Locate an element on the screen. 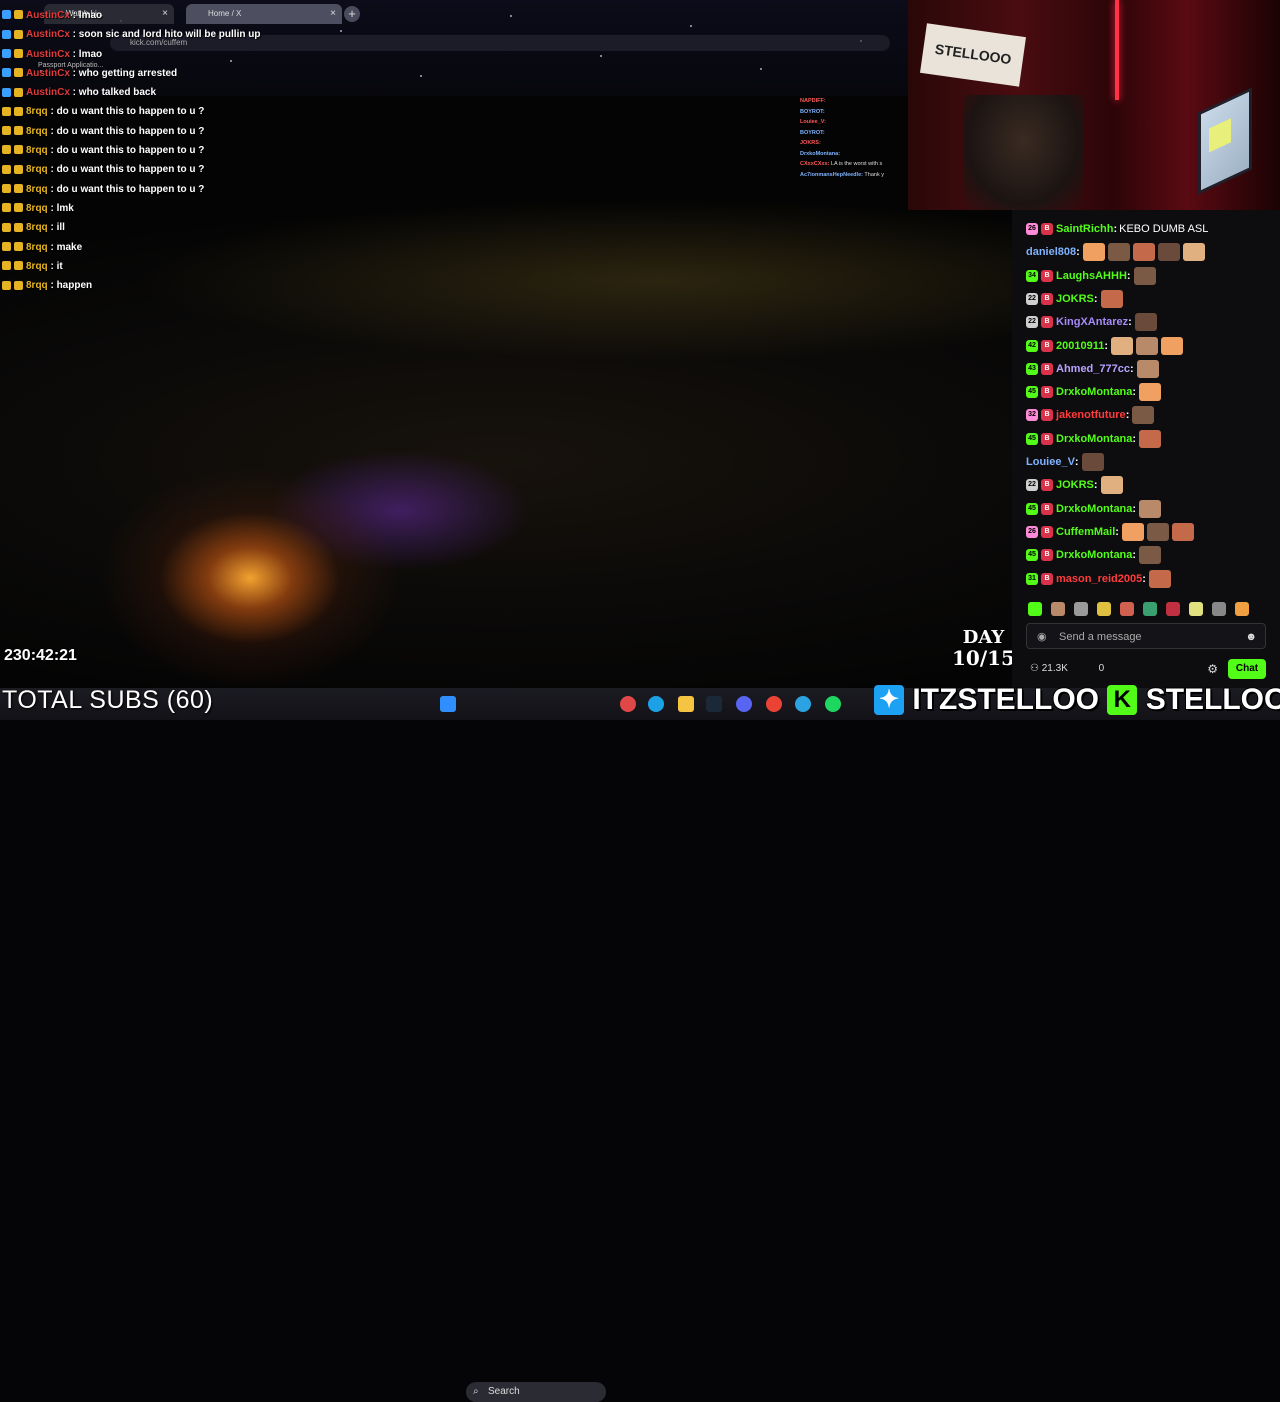 The image size is (1280, 1402). emoji-icon: ☻ is located at coordinates (1251, 637).